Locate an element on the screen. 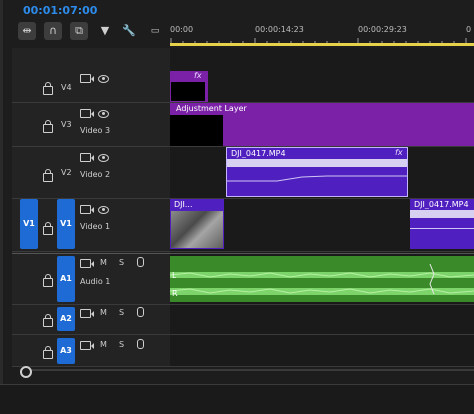 This screenshot has width=474, height=414. track-label-a1: A1 is located at coordinates (66, 279).